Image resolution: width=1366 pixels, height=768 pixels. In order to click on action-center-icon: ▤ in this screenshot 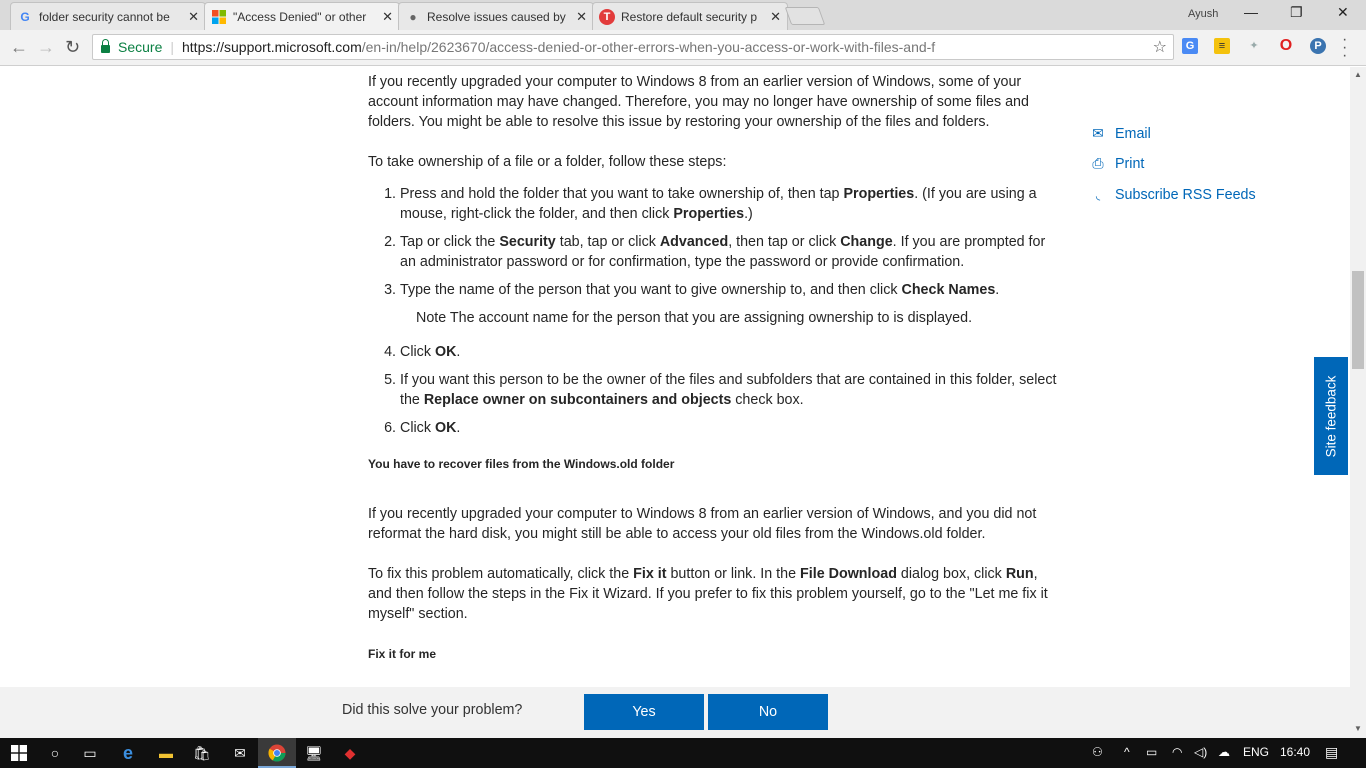, I will do `click(1331, 752)`.